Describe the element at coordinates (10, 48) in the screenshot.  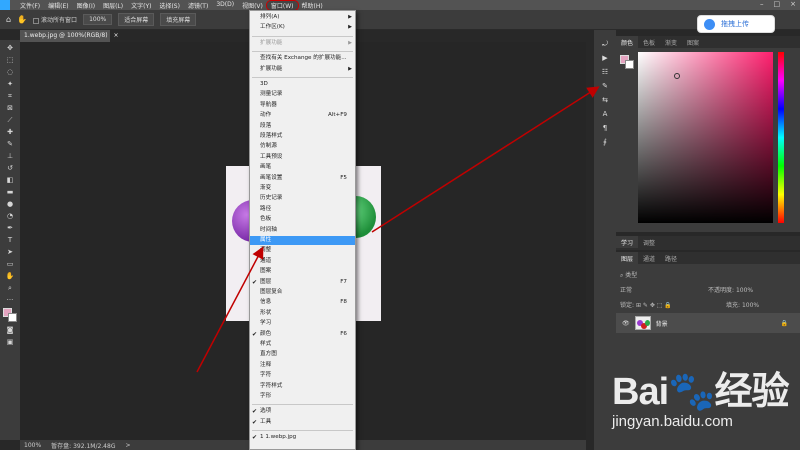
I see `move-tool-icon: ✥` at that location.